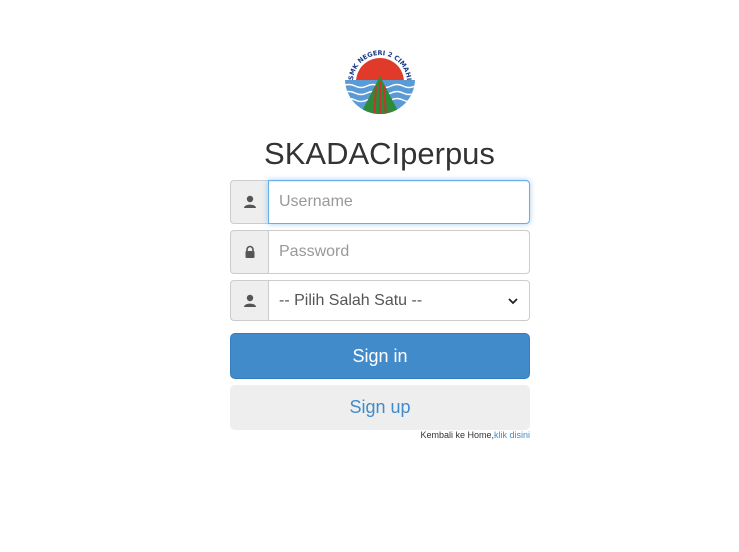  What do you see at coordinates (512, 435) in the screenshot?
I see `back-home-link: klik disini` at bounding box center [512, 435].